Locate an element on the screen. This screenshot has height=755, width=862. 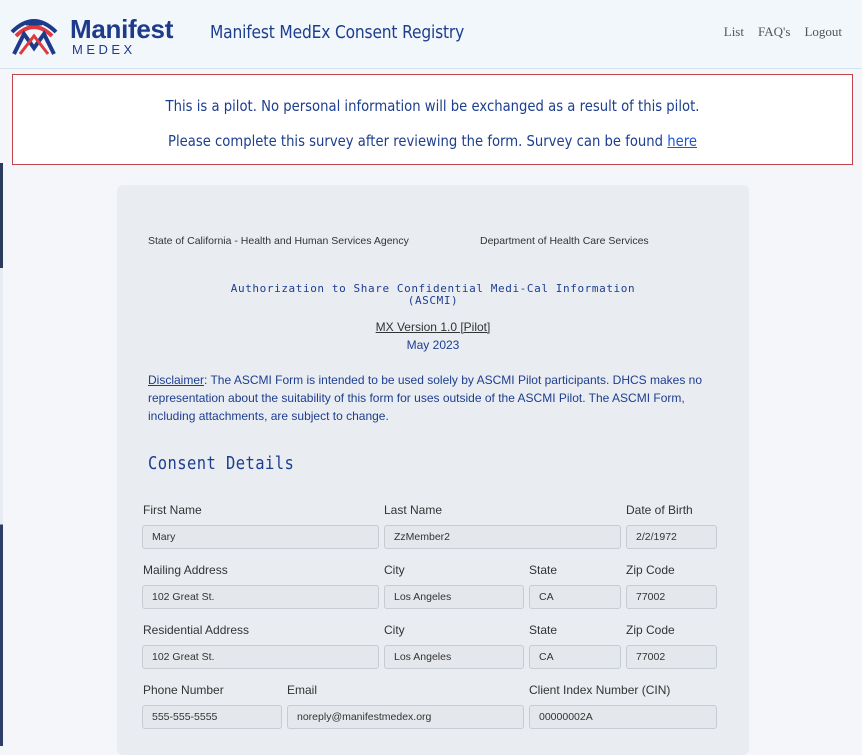
nav-logout-link: Logout is located at coordinates (823, 32).